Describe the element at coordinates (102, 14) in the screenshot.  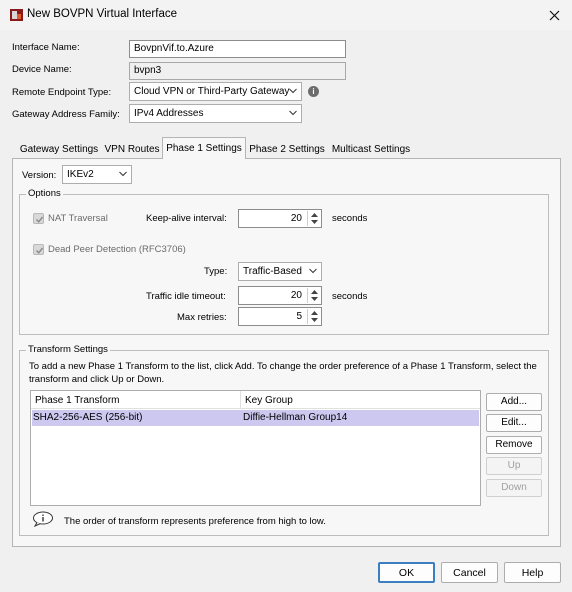
I see `window-title: New BOVPN Virtual Interface` at that location.